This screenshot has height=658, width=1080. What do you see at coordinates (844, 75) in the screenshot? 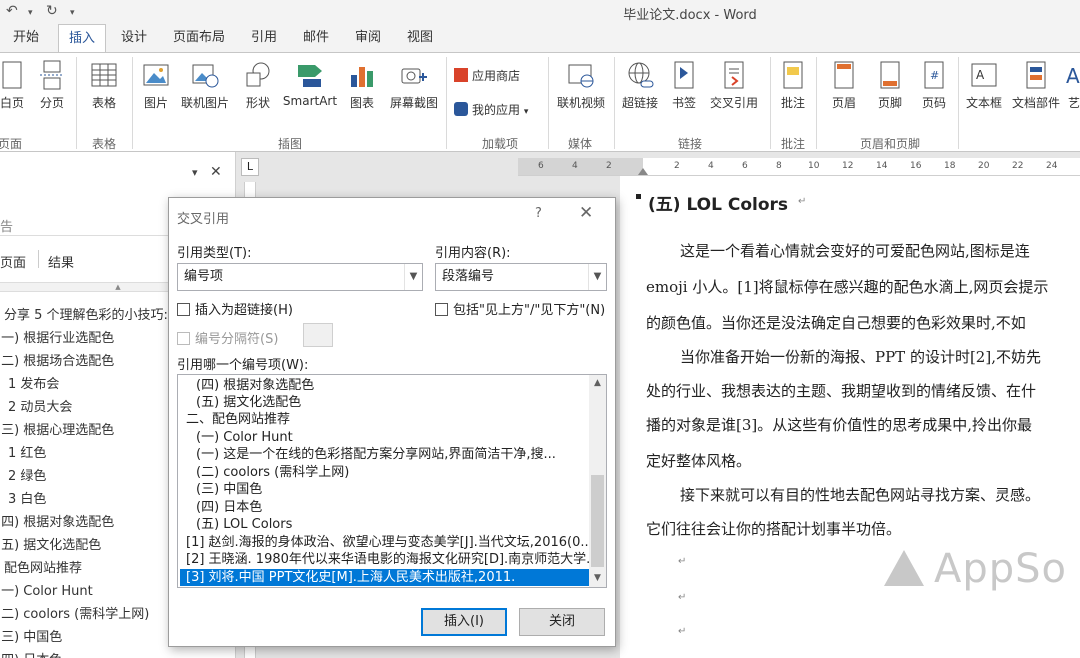
I see `header-icon` at bounding box center [844, 75].